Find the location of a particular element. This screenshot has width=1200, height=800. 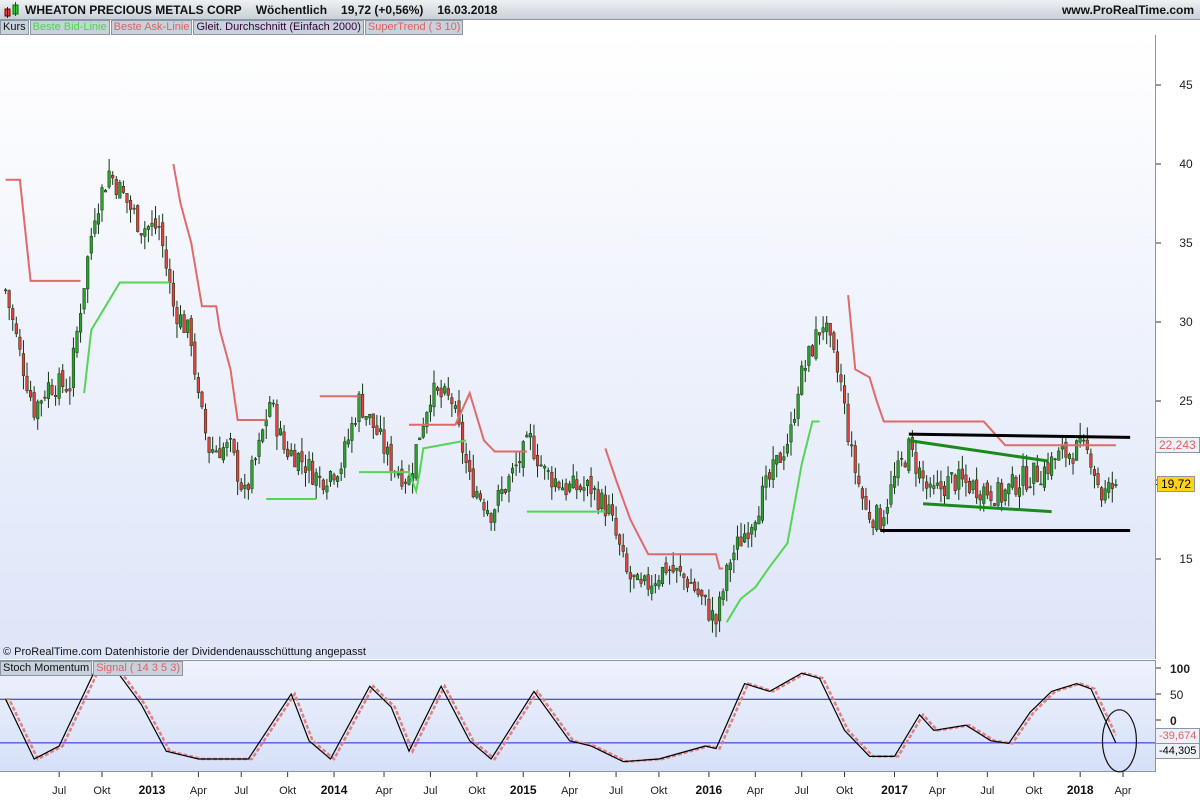

x-tick-label: Okt is located at coordinates (476, 791).